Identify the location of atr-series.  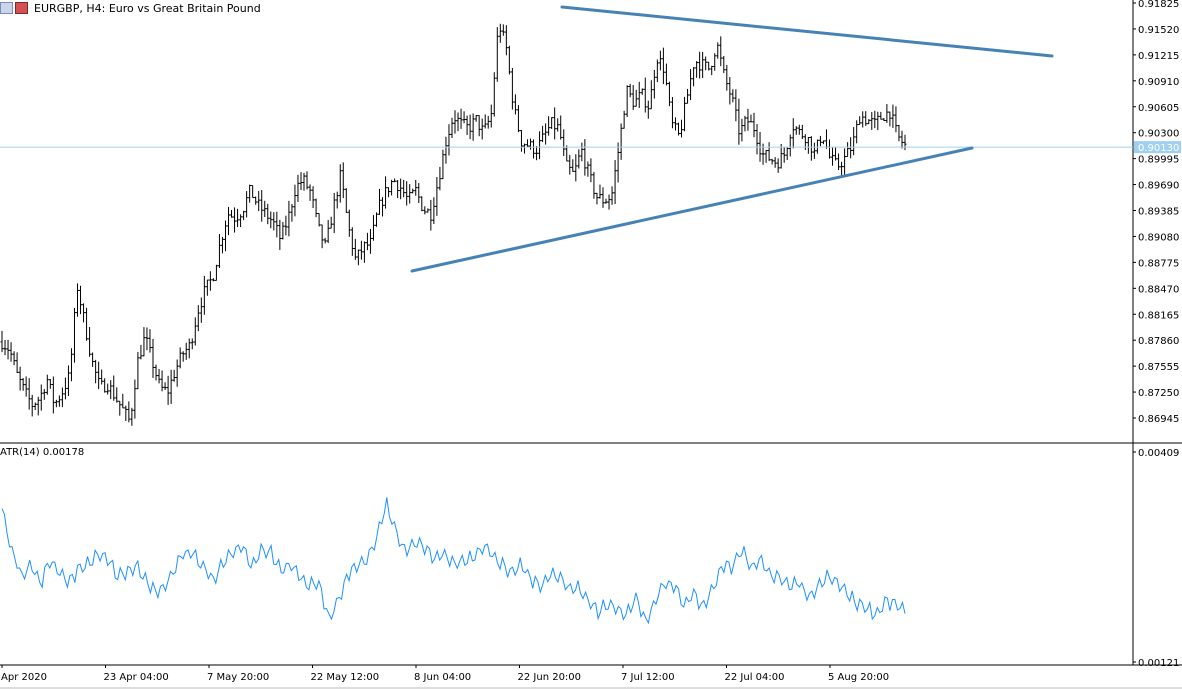
(453, 561).